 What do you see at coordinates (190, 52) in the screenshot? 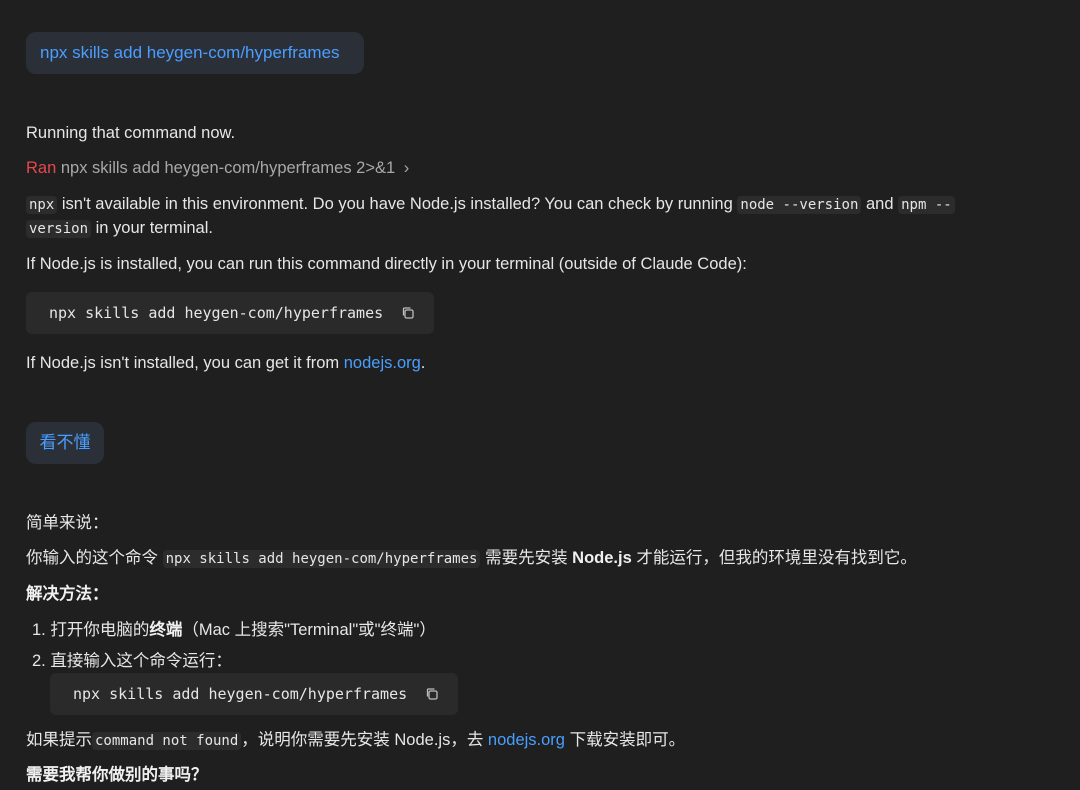
I see `user-message-text: npx skills add heygen-com/hyperframes` at bounding box center [190, 52].